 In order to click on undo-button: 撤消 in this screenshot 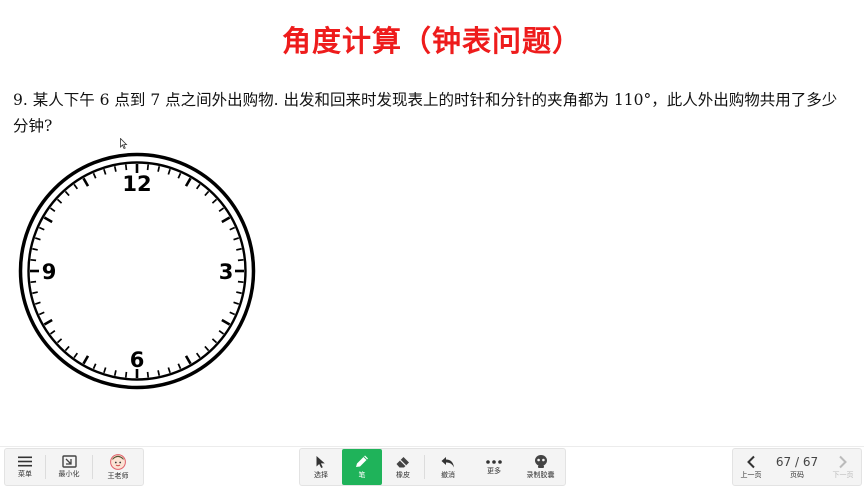, I will do `click(448, 467)`.